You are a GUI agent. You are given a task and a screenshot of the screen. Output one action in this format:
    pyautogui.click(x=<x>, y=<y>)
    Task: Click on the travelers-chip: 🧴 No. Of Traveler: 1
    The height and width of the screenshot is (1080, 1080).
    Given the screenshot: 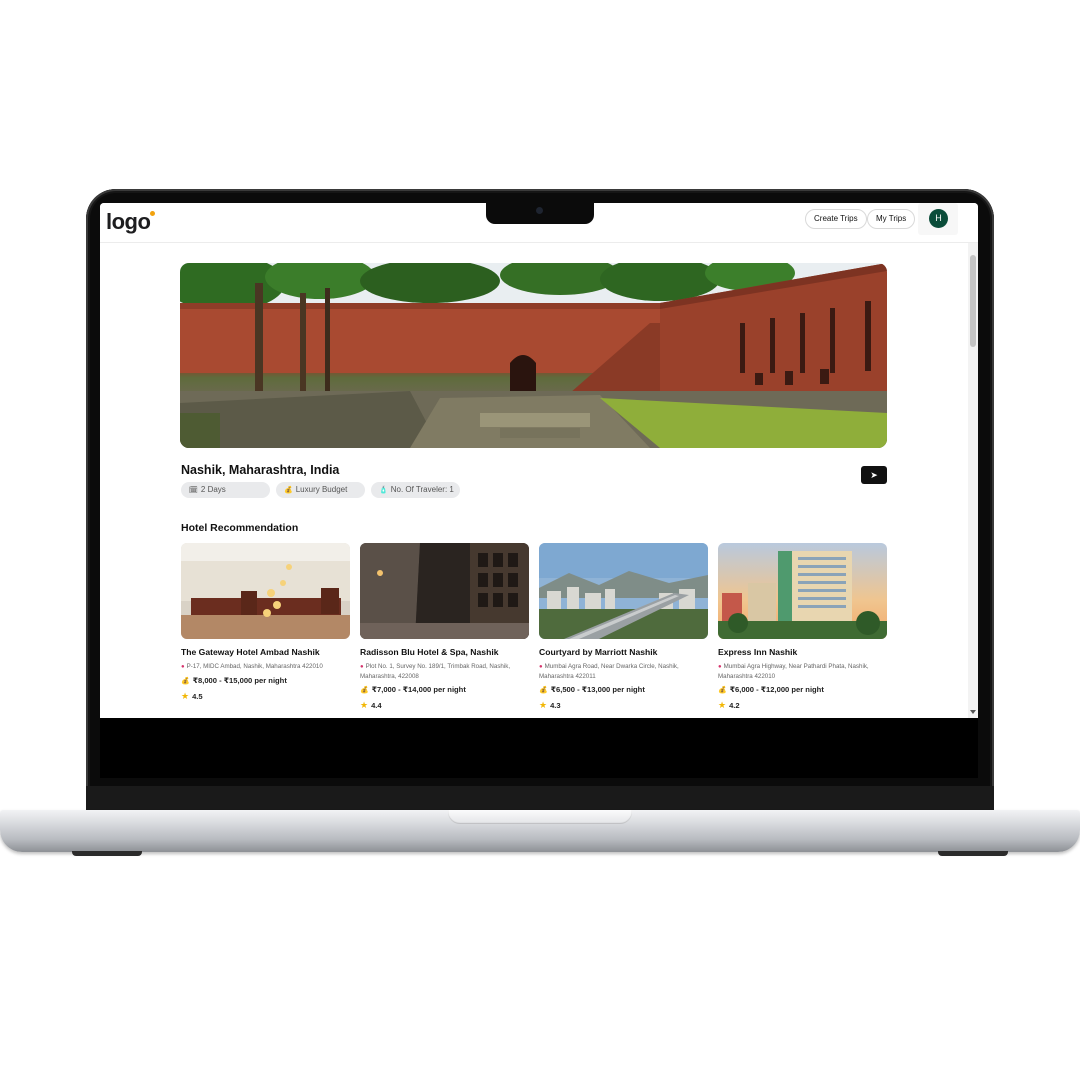 What is the action you would take?
    pyautogui.click(x=415, y=490)
    